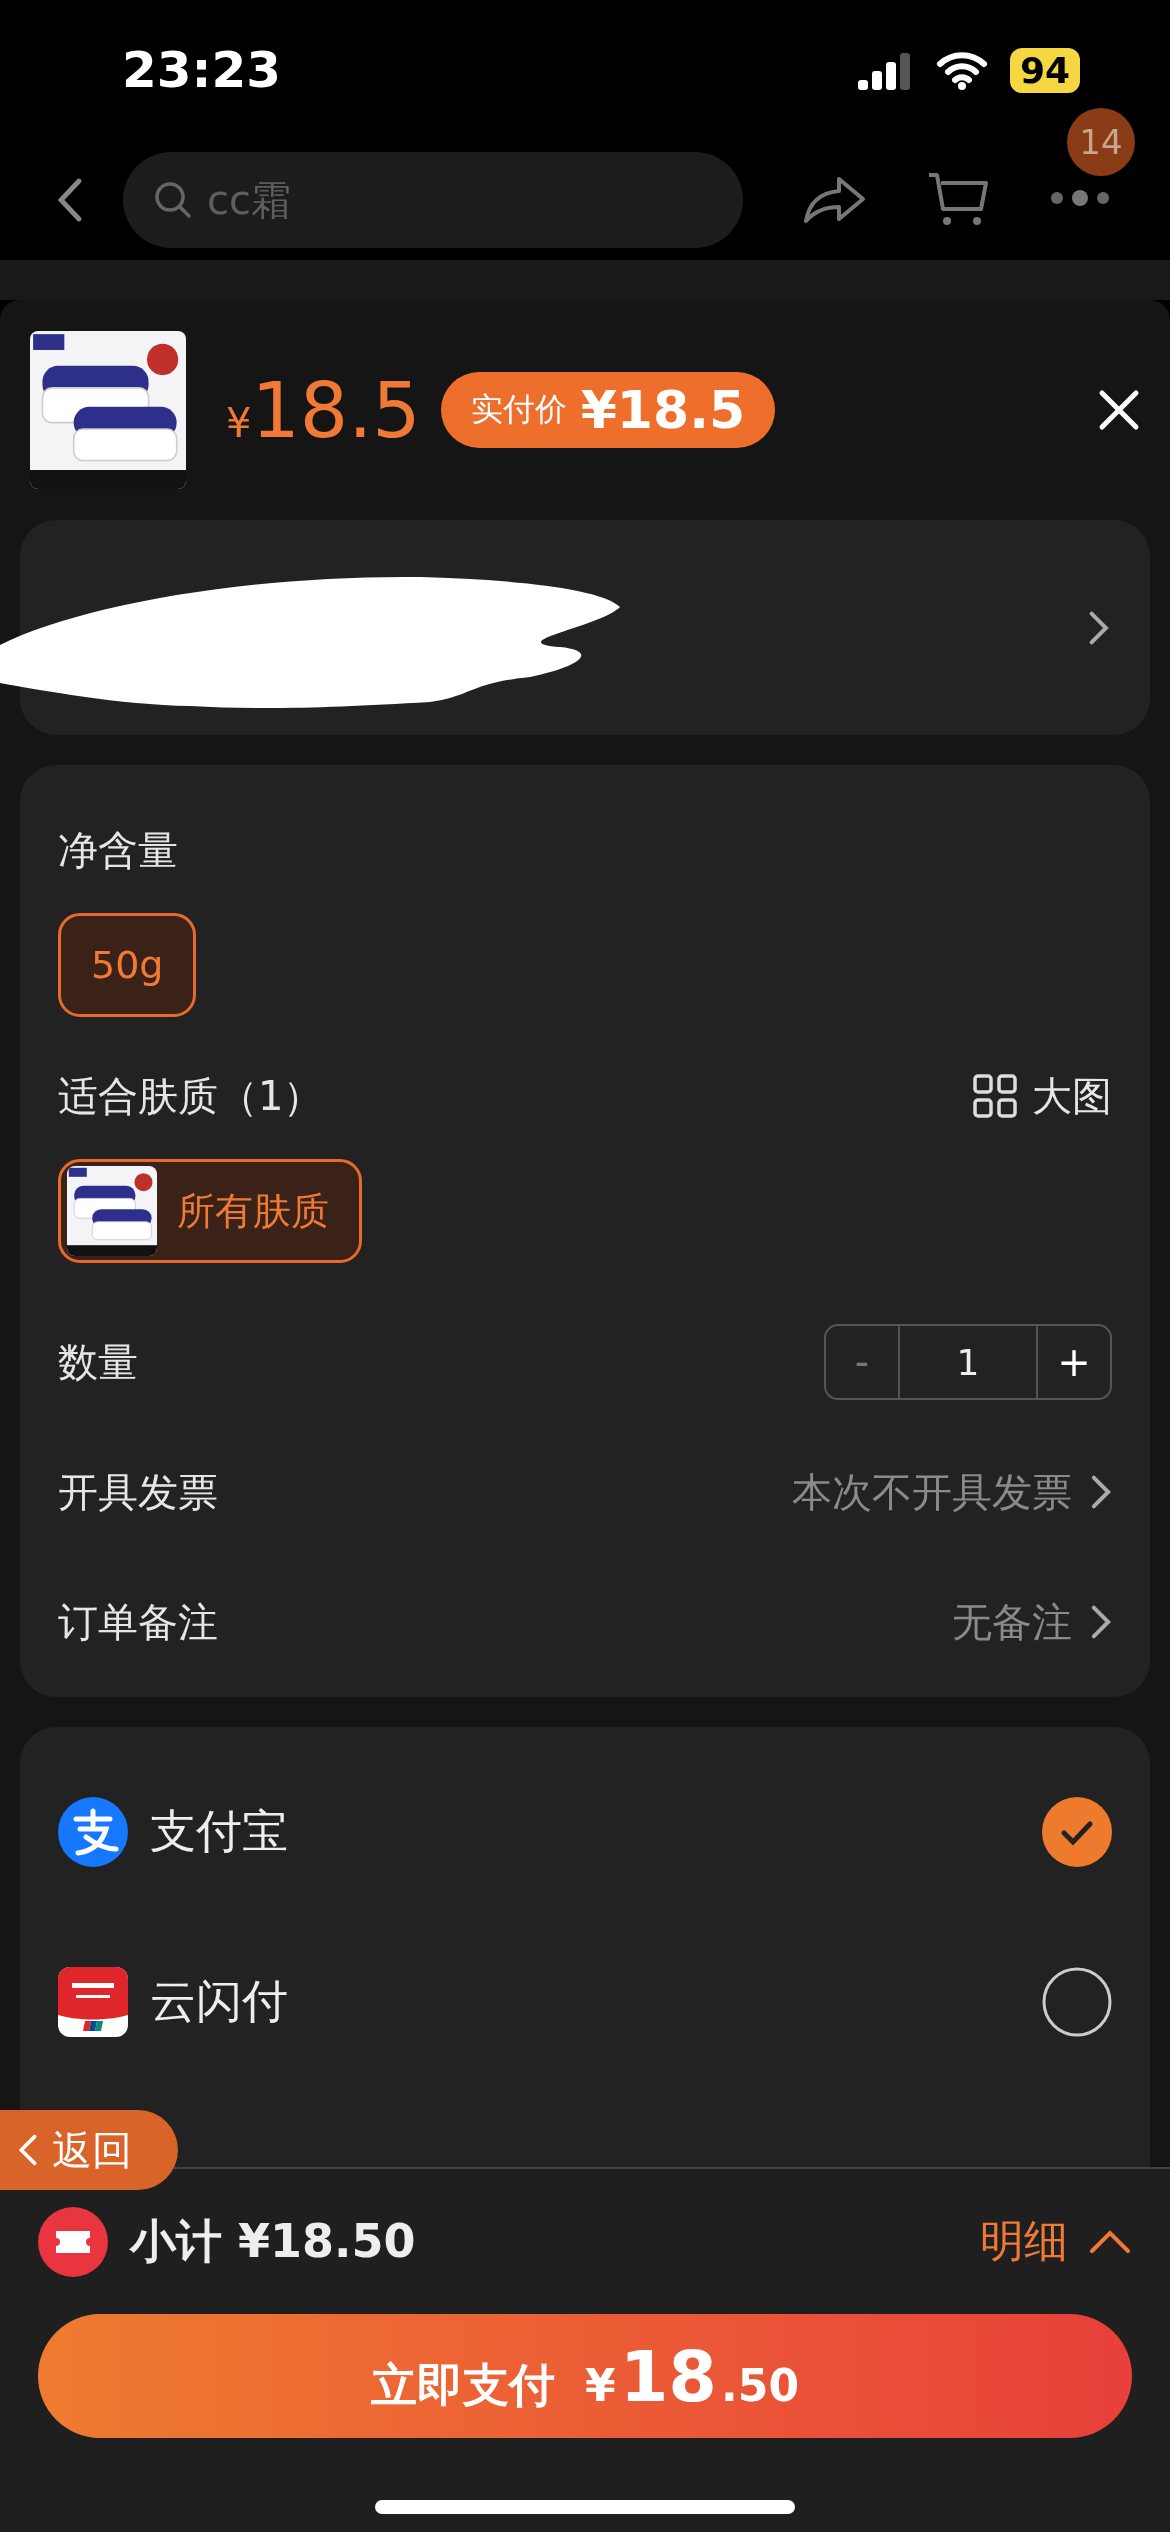 This screenshot has width=1170, height=2532. I want to click on status-time: 23:23, so click(202, 70).